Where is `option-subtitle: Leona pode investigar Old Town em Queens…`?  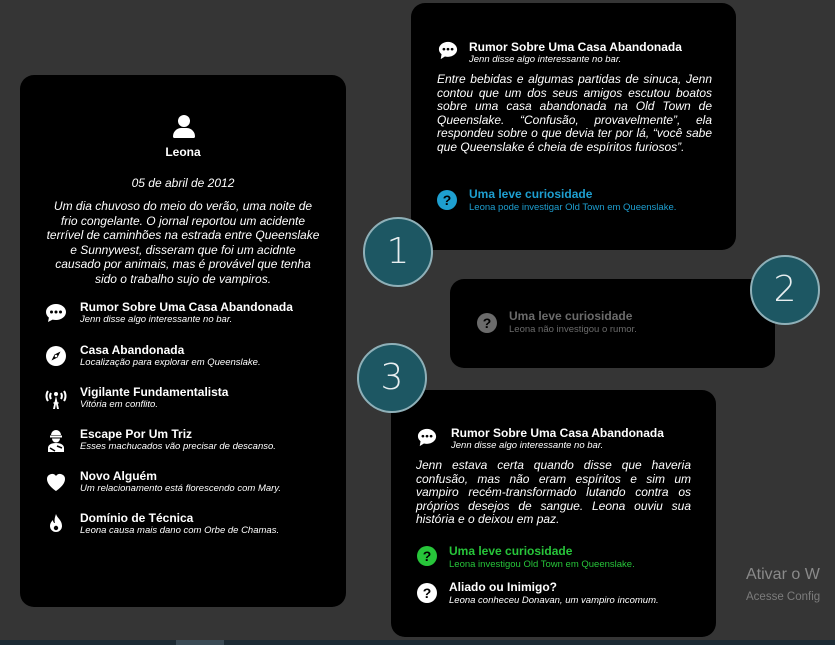
option-subtitle: Leona pode investigar Old Town em Queens… is located at coordinates (573, 207).